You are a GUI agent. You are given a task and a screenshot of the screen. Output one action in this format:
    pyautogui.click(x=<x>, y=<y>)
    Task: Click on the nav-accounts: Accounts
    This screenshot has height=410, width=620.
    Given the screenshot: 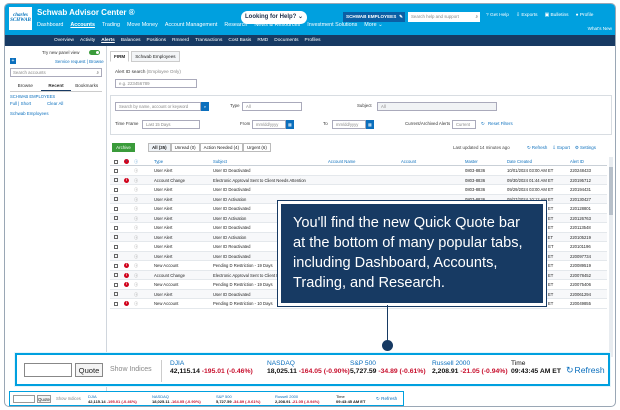 What is the action you would take?
    pyautogui.click(x=82, y=25)
    